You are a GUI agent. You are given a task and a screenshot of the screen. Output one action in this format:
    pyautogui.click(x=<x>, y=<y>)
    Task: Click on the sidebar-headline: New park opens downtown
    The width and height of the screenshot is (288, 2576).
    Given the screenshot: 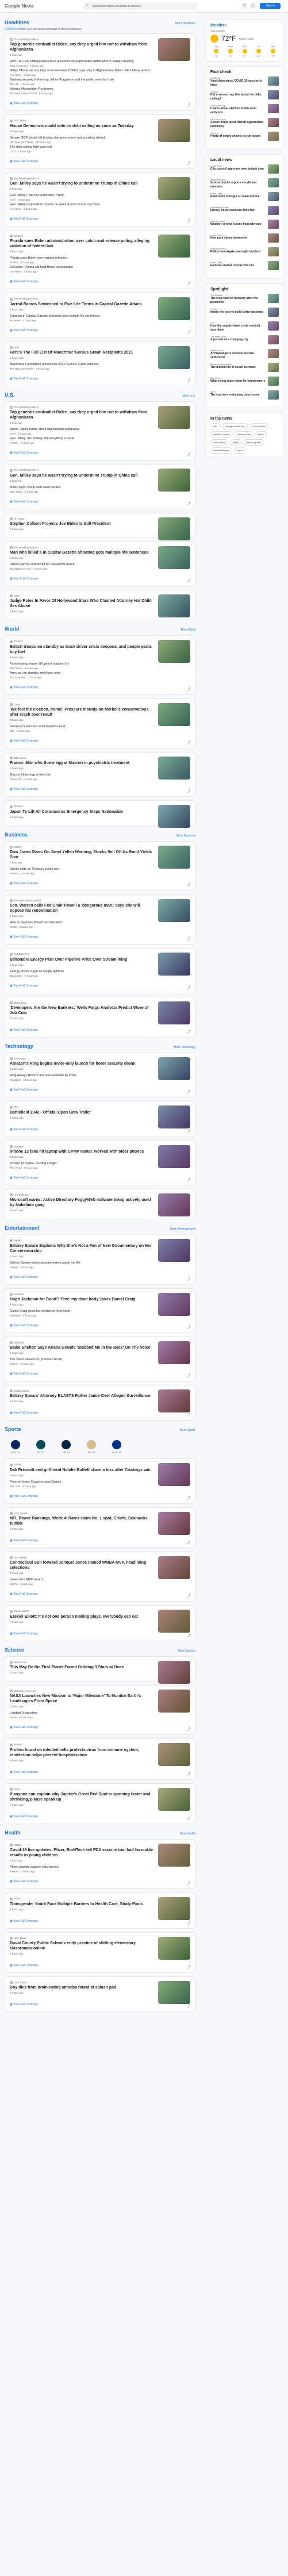 What is the action you would take?
    pyautogui.click(x=238, y=238)
    